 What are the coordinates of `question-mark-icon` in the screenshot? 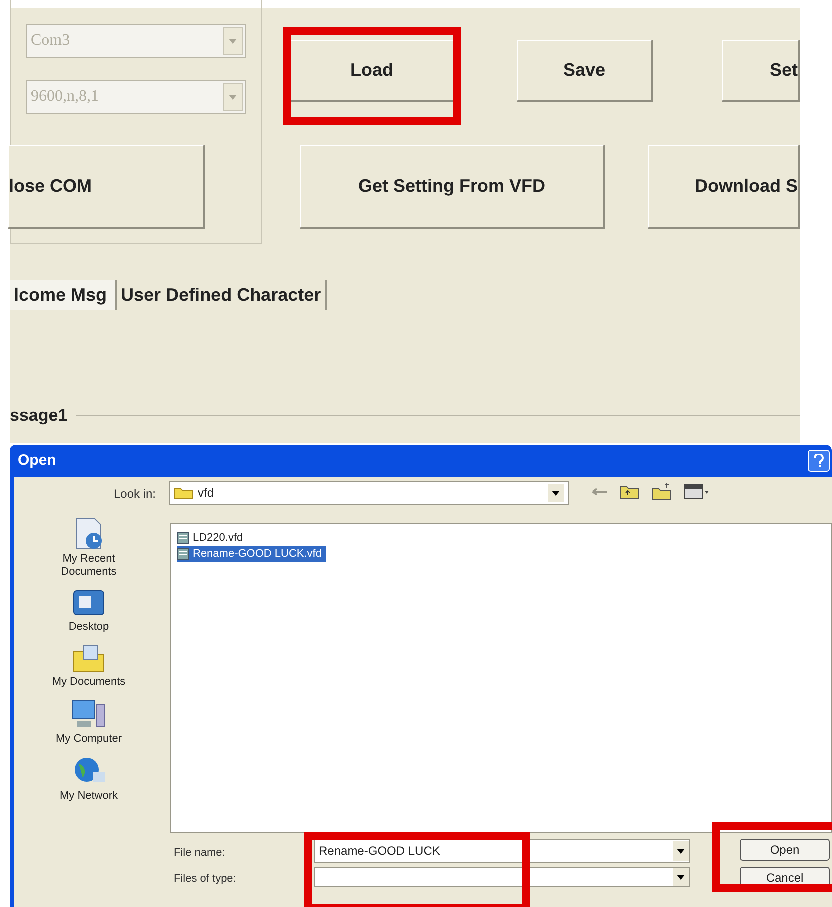 It's located at (819, 461).